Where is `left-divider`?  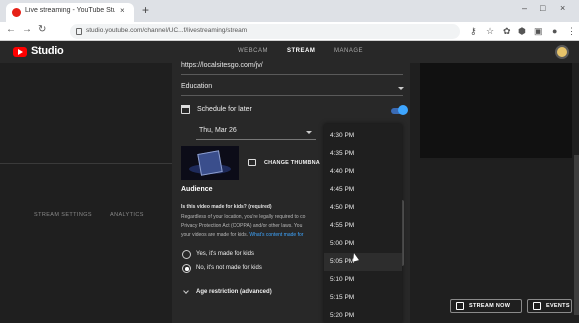
left-divider is located at coordinates (86, 163).